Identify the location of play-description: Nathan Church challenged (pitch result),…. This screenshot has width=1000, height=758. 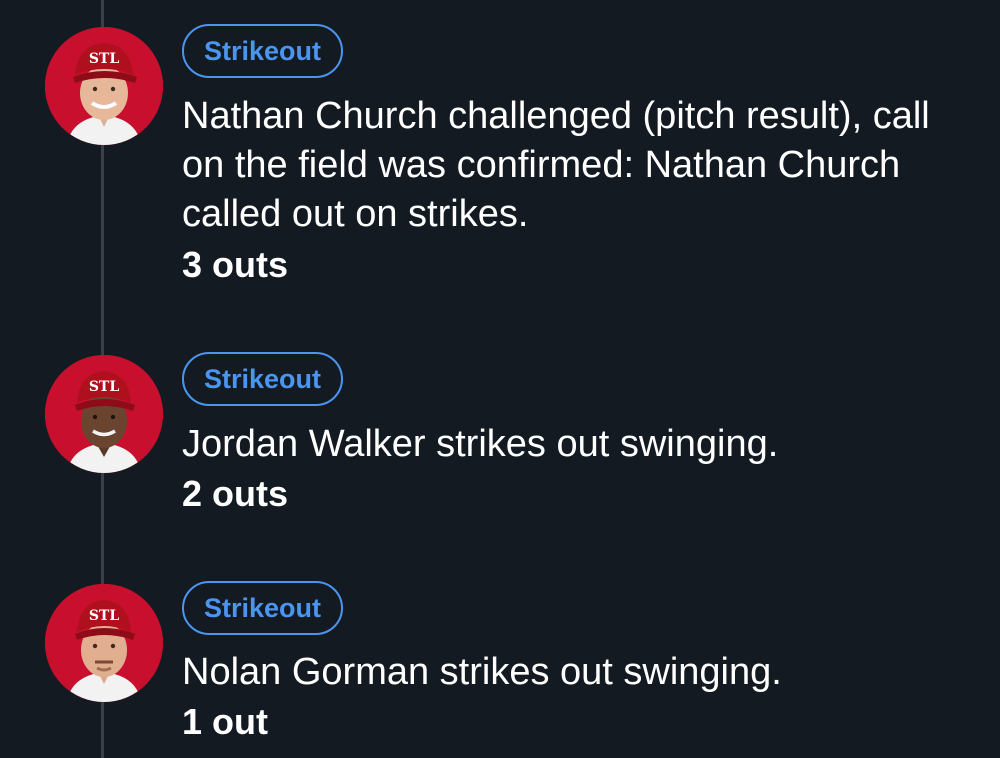
(556, 165).